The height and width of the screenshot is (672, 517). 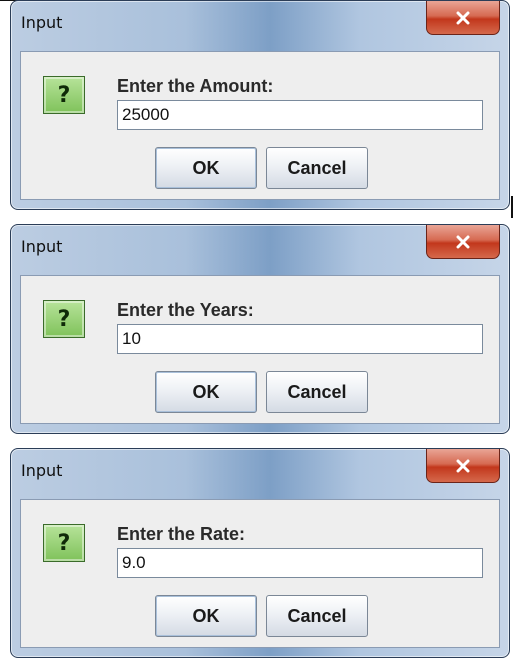 I want to click on prompt-label: Enter the Years:, so click(x=185, y=310).